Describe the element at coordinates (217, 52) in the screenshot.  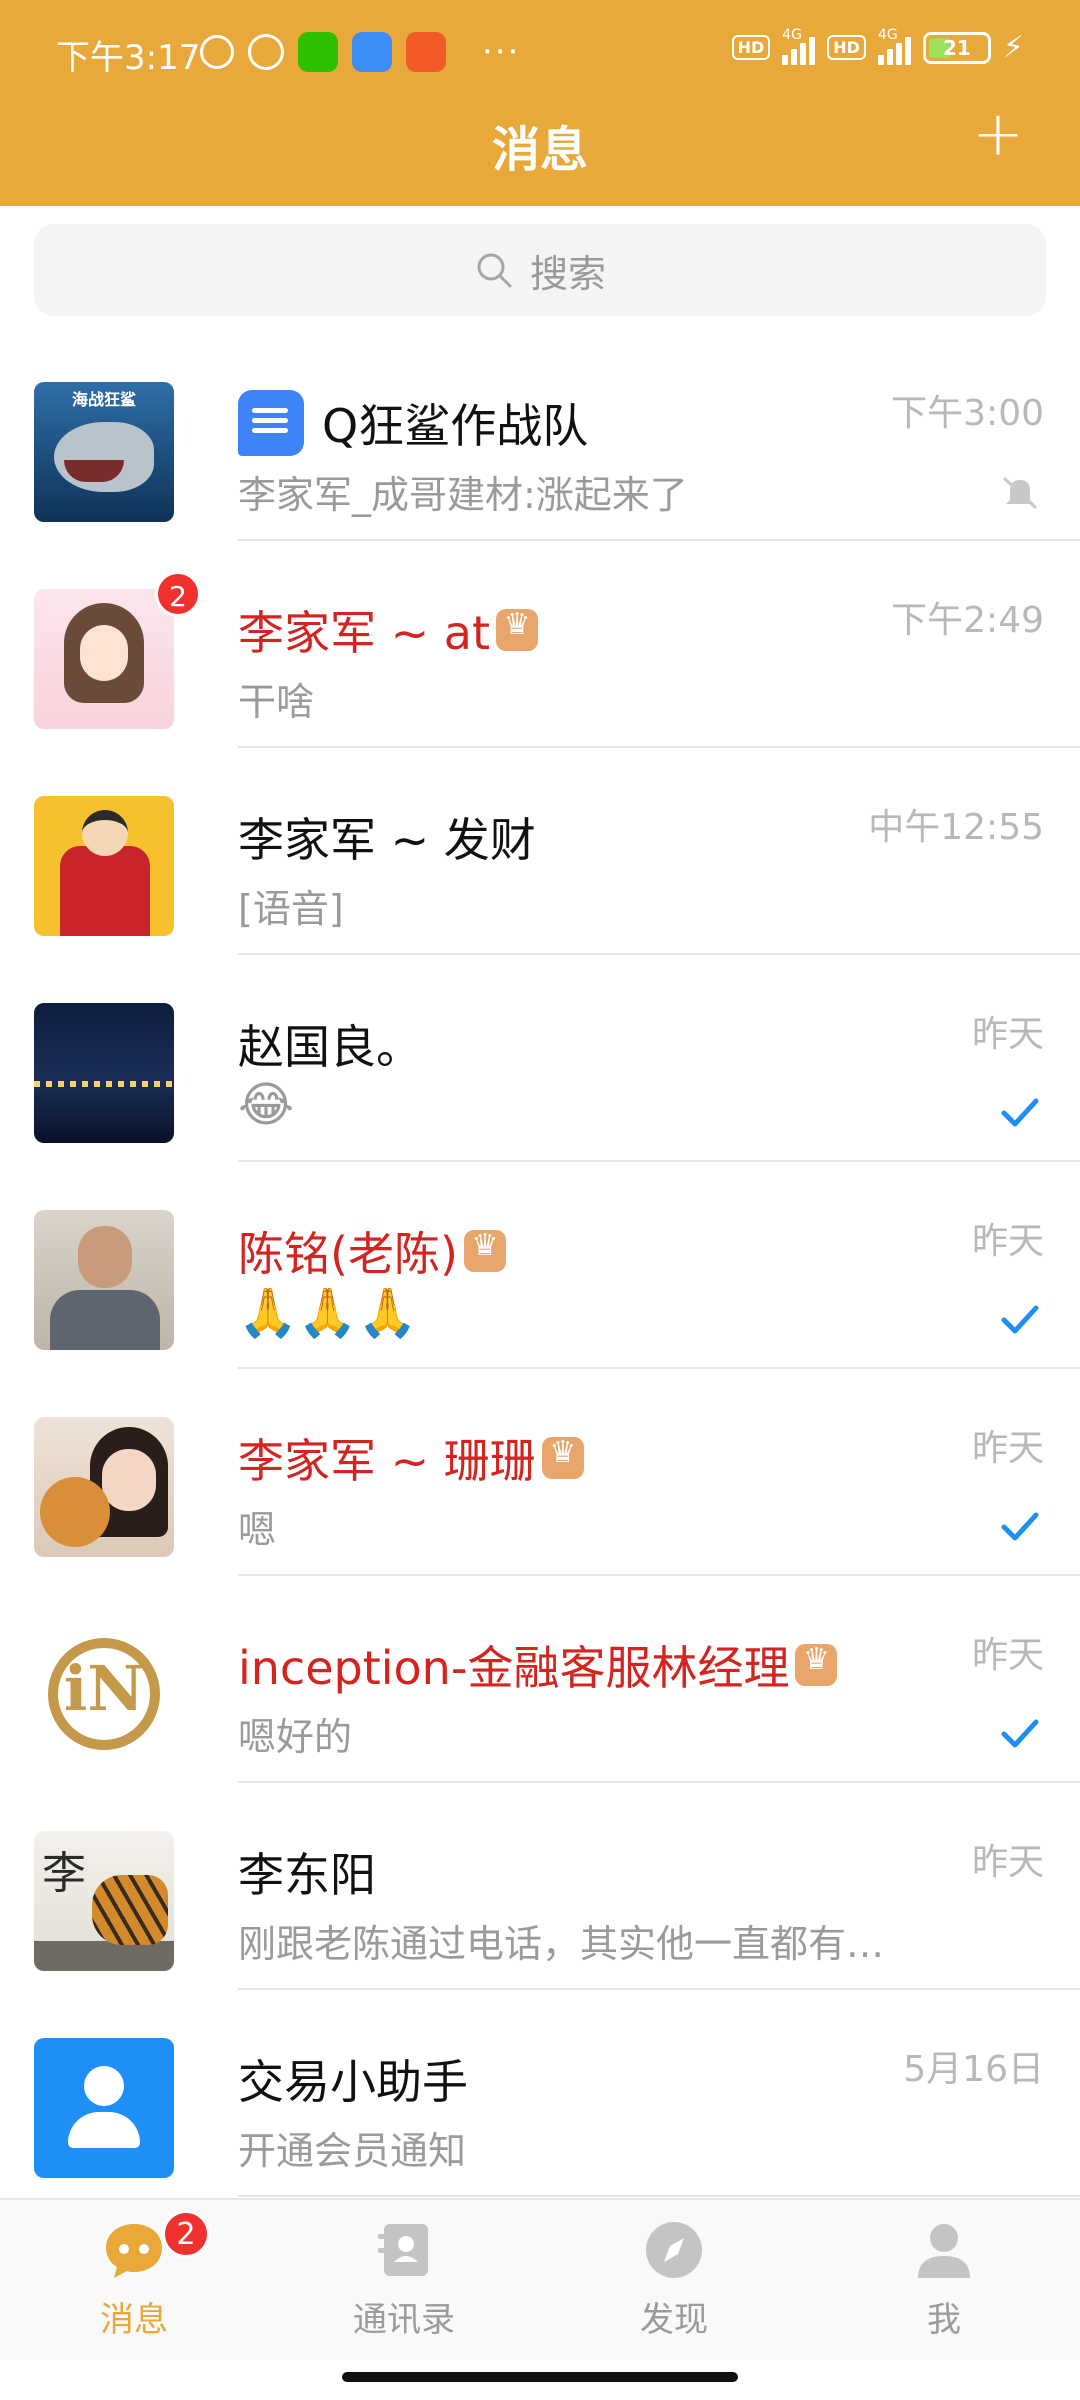
I see `silent-bell-icon` at that location.